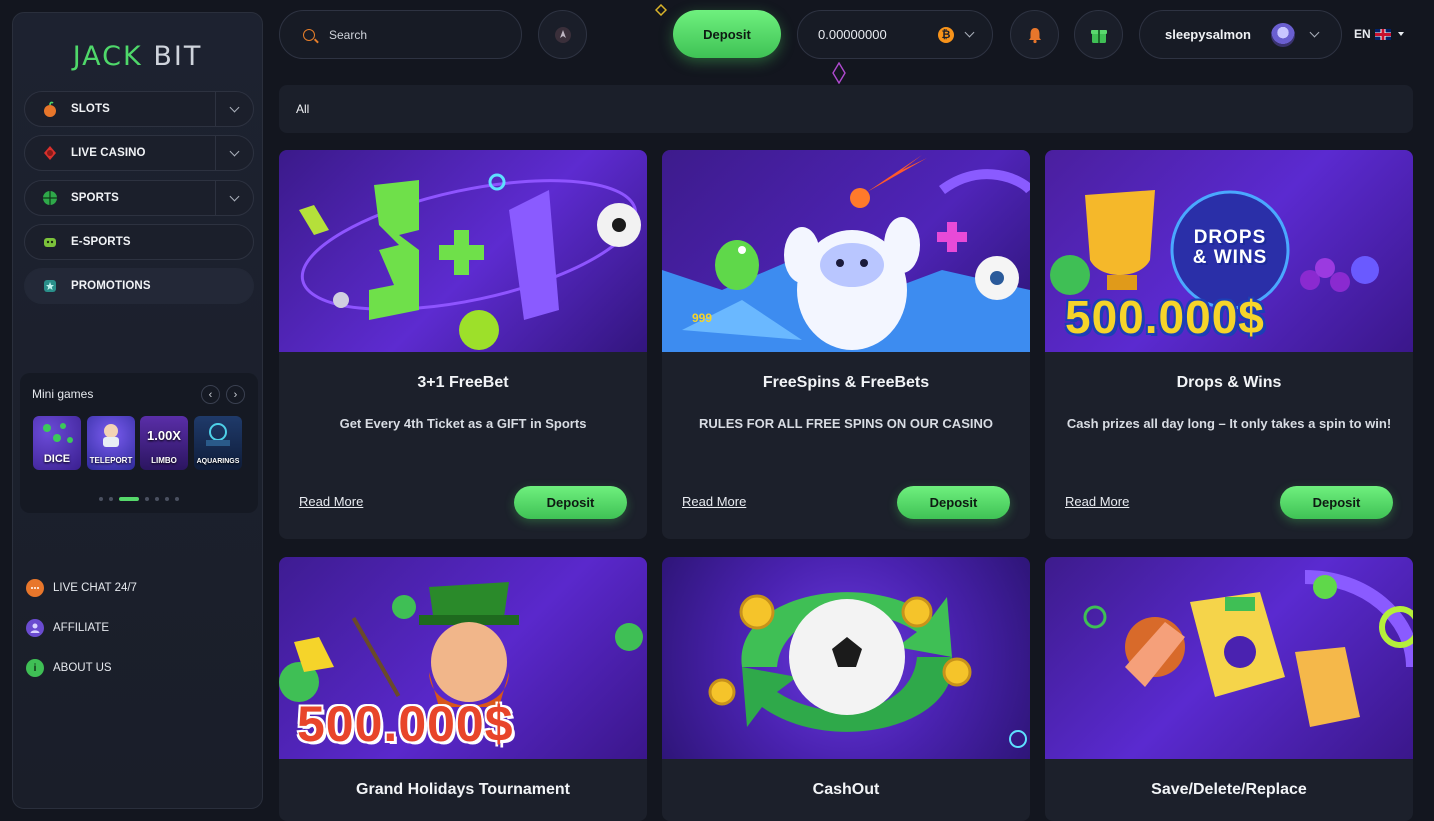 The height and width of the screenshot is (821, 1434). What do you see at coordinates (846, 382) in the screenshot?
I see `promo-title: FreeSpins & FreeBets` at bounding box center [846, 382].